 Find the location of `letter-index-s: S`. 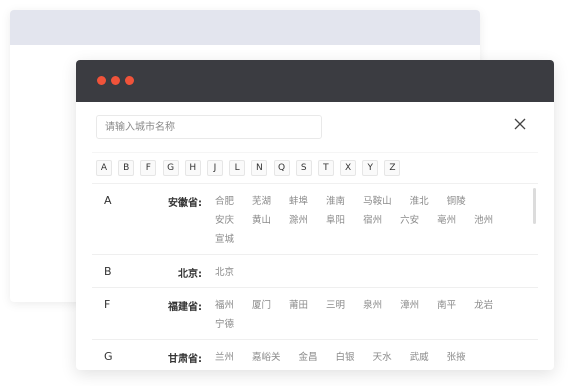

letter-index-s: S is located at coordinates (303, 168).